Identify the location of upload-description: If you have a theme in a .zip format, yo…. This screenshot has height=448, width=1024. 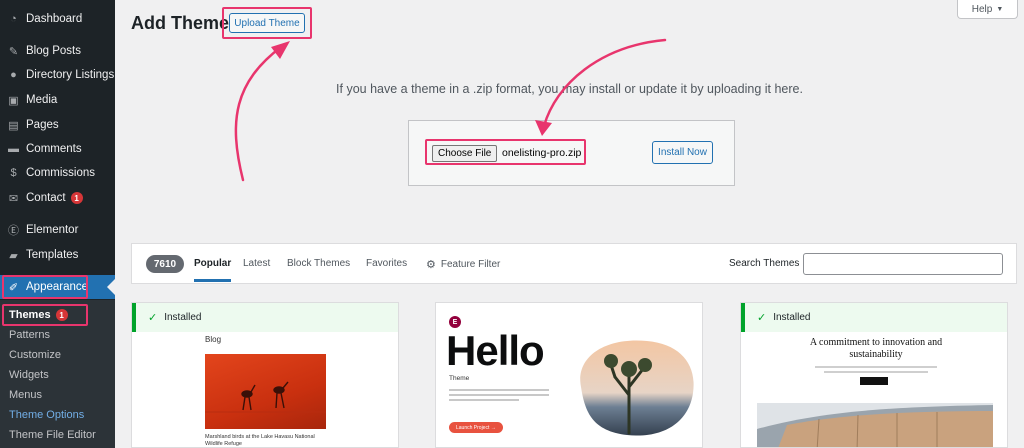
(569, 89).